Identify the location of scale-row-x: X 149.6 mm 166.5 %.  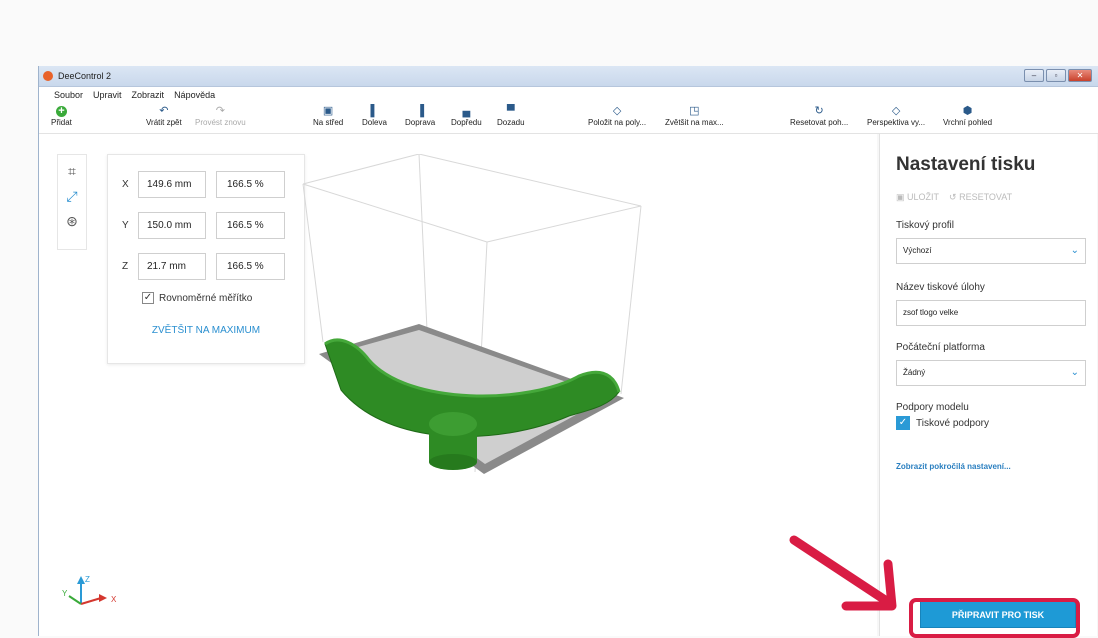
(203, 184).